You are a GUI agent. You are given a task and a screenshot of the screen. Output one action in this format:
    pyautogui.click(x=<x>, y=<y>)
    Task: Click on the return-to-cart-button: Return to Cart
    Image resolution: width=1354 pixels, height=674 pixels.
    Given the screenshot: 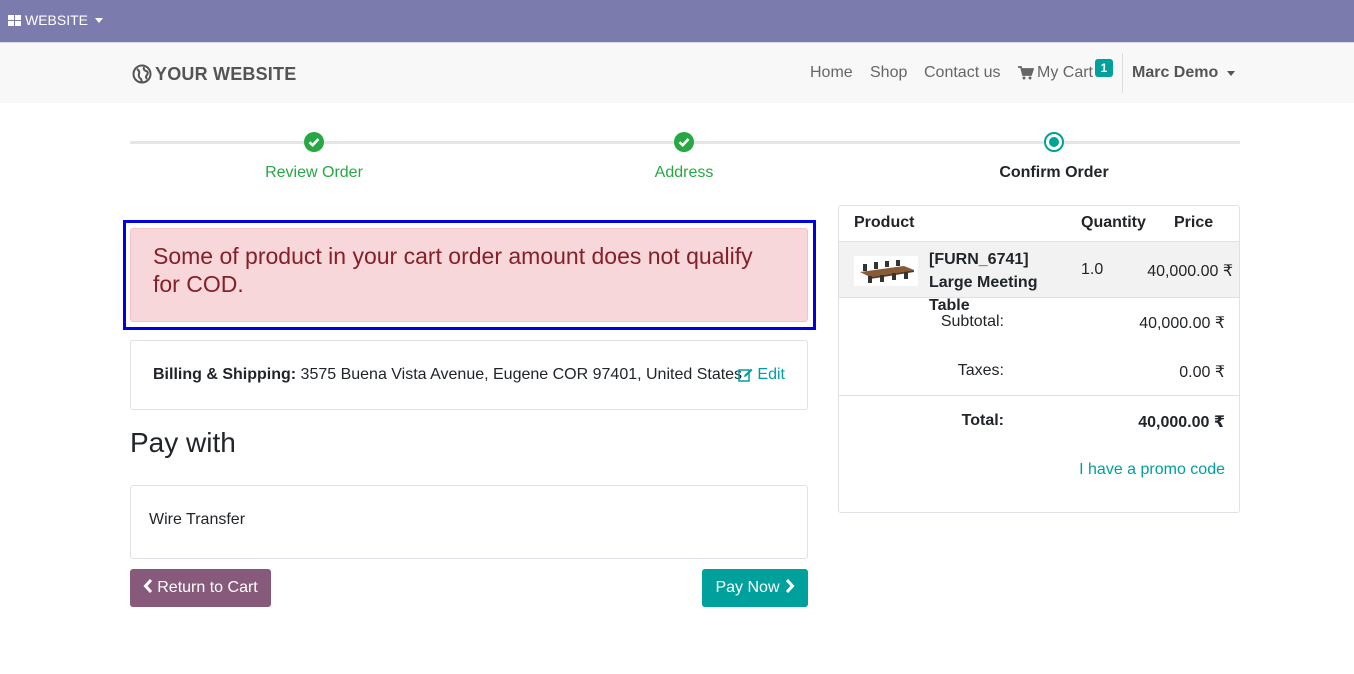 What is the action you would take?
    pyautogui.click(x=200, y=588)
    